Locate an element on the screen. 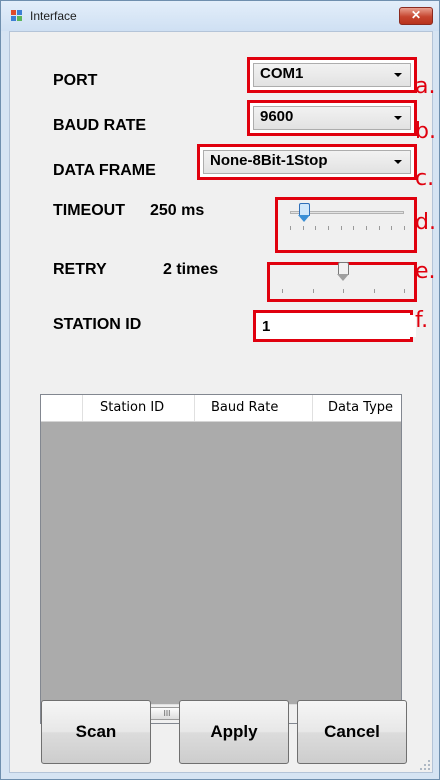 The height and width of the screenshot is (782, 442). column-baud-rate: Baud Rate is located at coordinates (254, 408).